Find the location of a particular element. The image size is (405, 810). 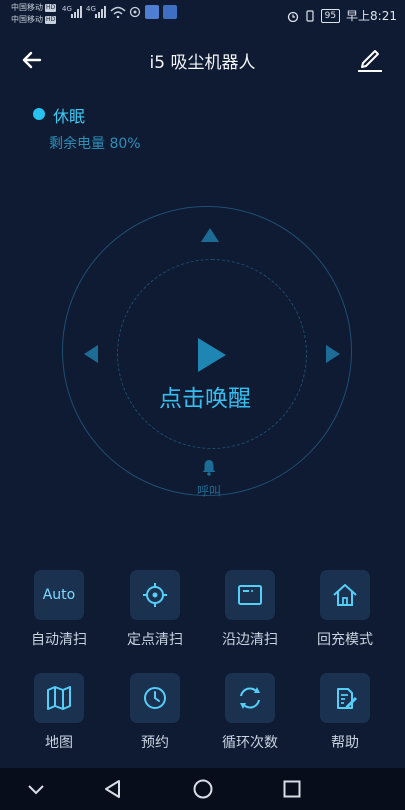

vibrate-icon is located at coordinates (309, 15).